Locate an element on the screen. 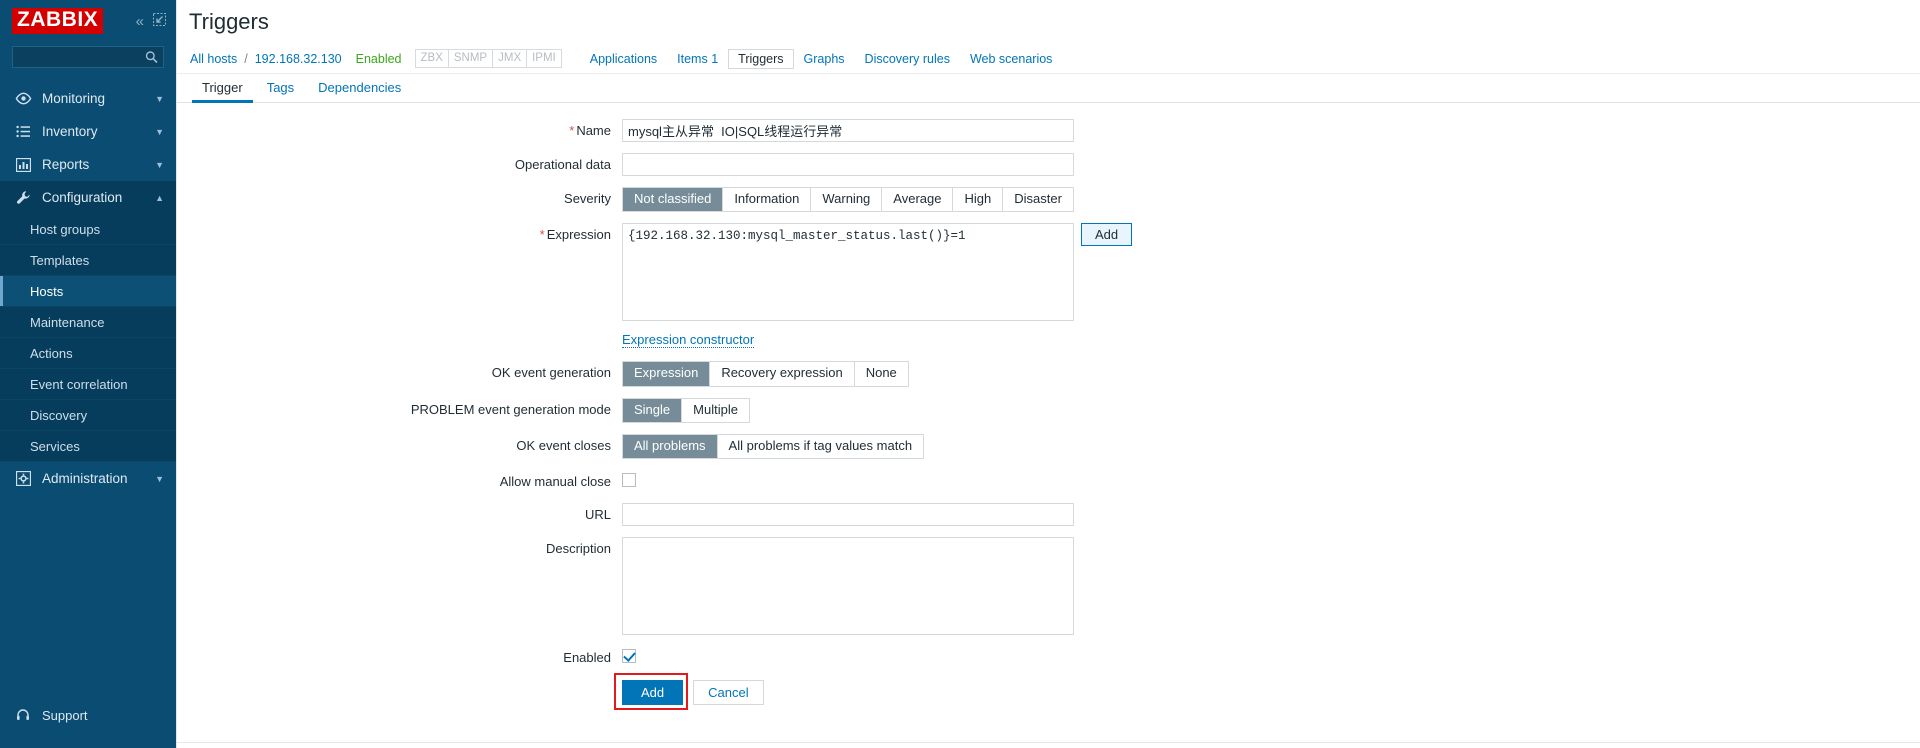 This screenshot has width=1920, height=748. zabbix-logo: ZABBIX is located at coordinates (58, 21).